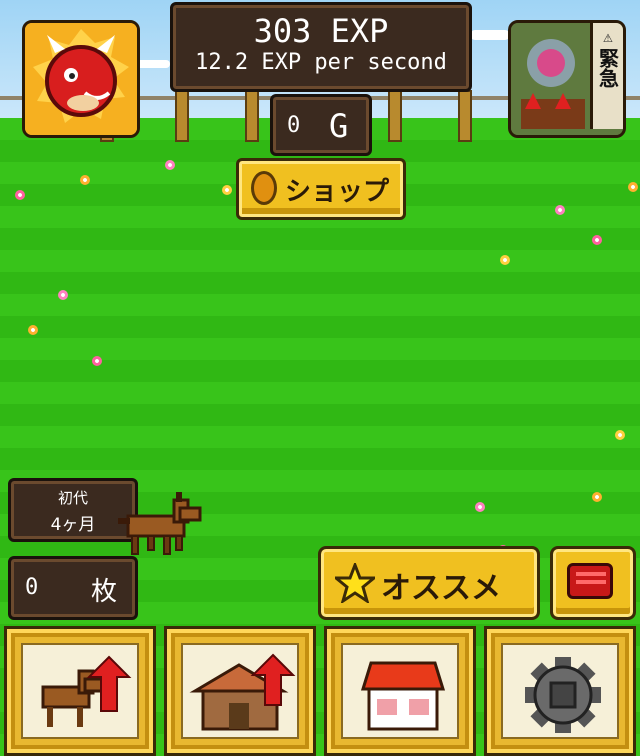 Image resolution: width=640 pixels, height=756 pixels. I want to click on menu-settings, so click(560, 691).